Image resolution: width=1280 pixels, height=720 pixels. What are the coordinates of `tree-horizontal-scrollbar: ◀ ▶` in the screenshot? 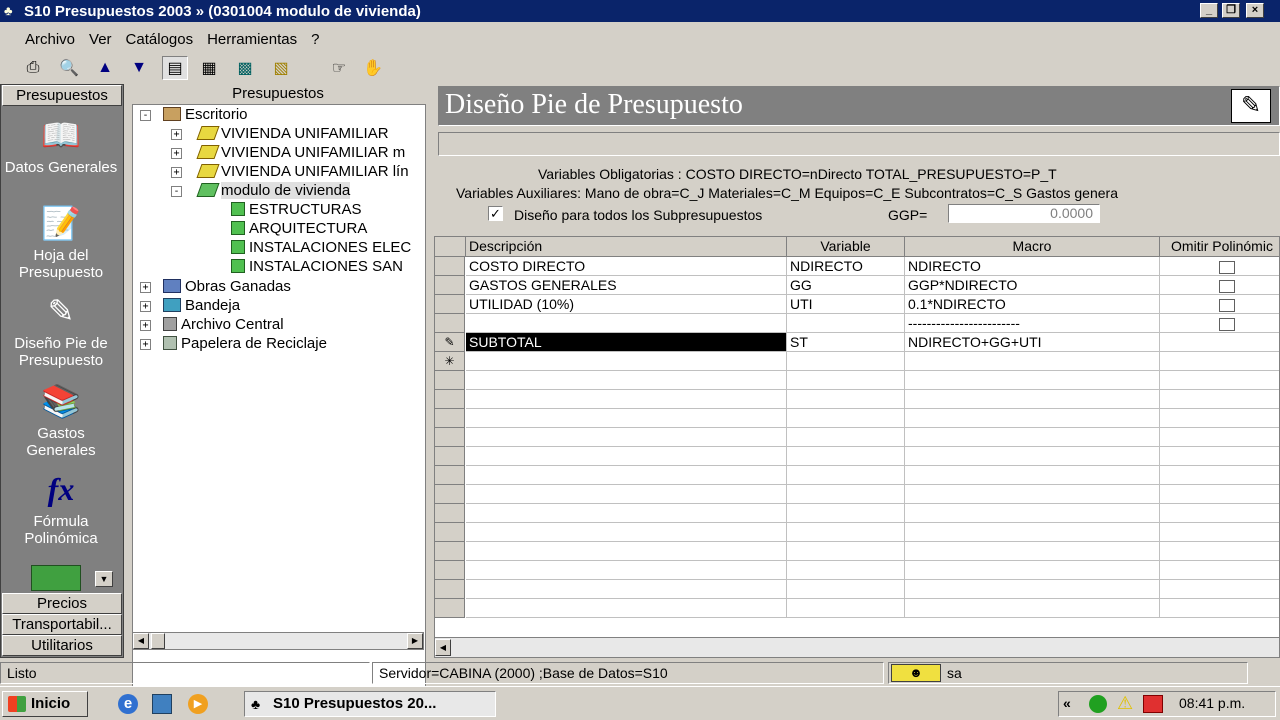 It's located at (278, 641).